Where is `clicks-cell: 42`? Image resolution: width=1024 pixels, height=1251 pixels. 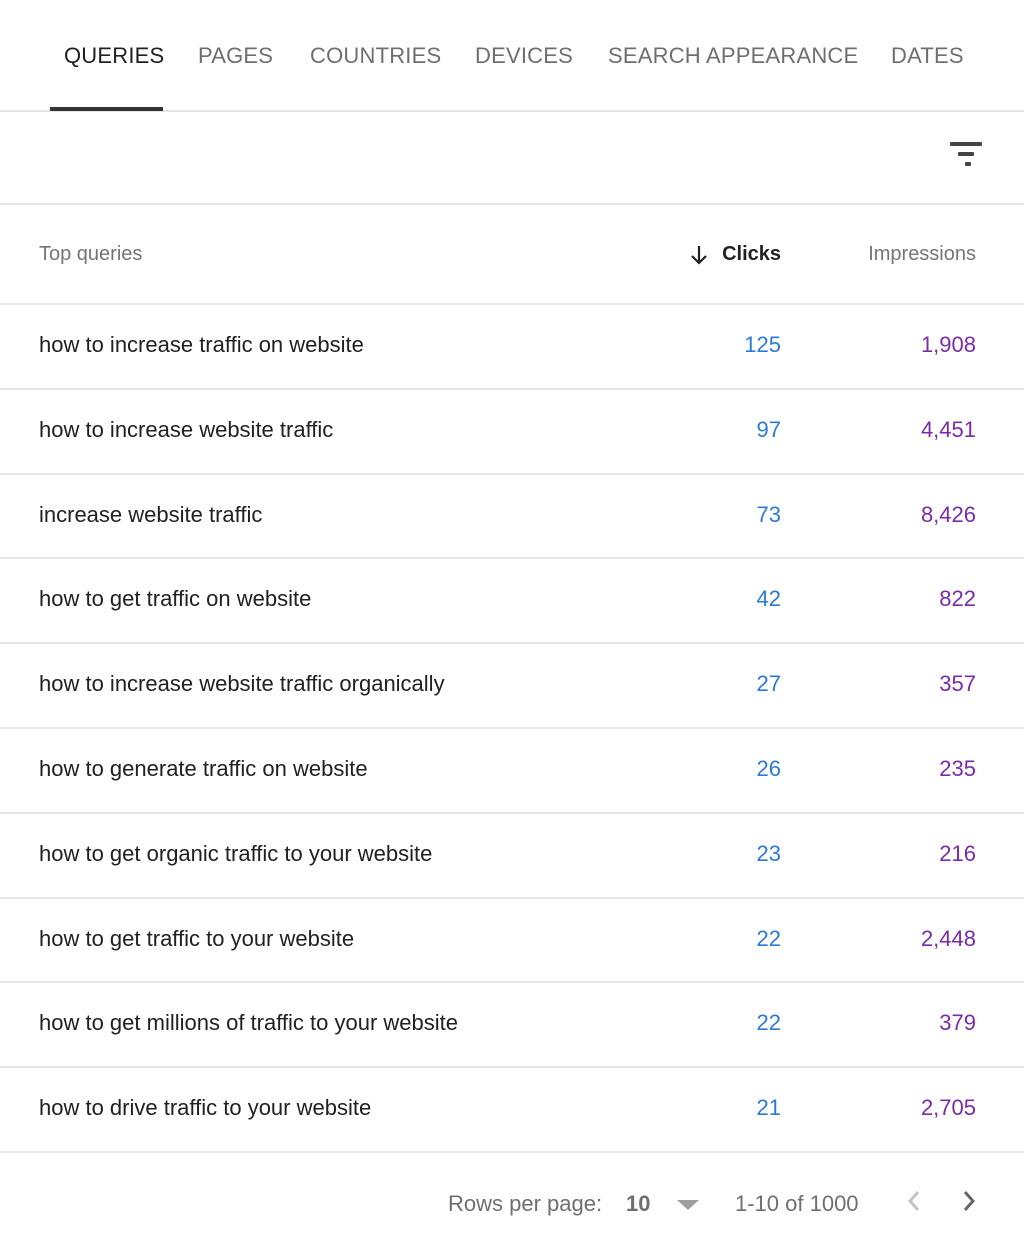 clicks-cell: 42 is located at coordinates (768, 599).